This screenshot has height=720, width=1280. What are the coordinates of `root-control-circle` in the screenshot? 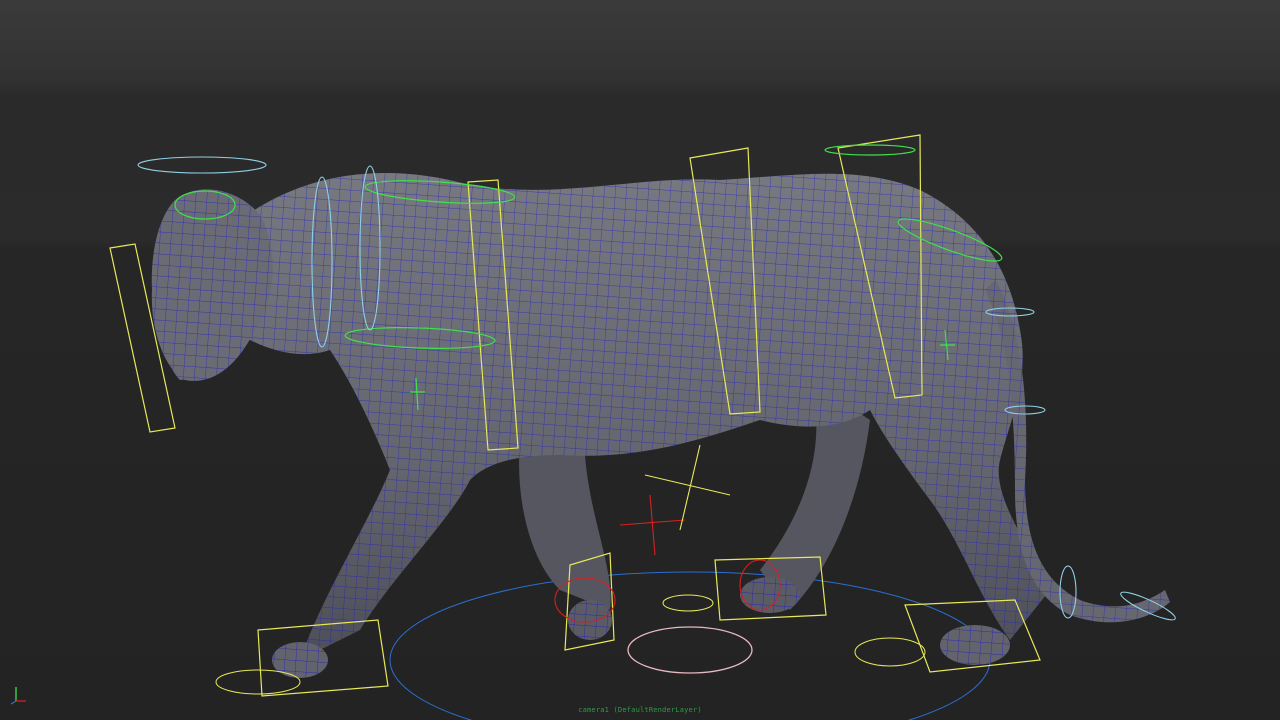 It's located at (690, 650).